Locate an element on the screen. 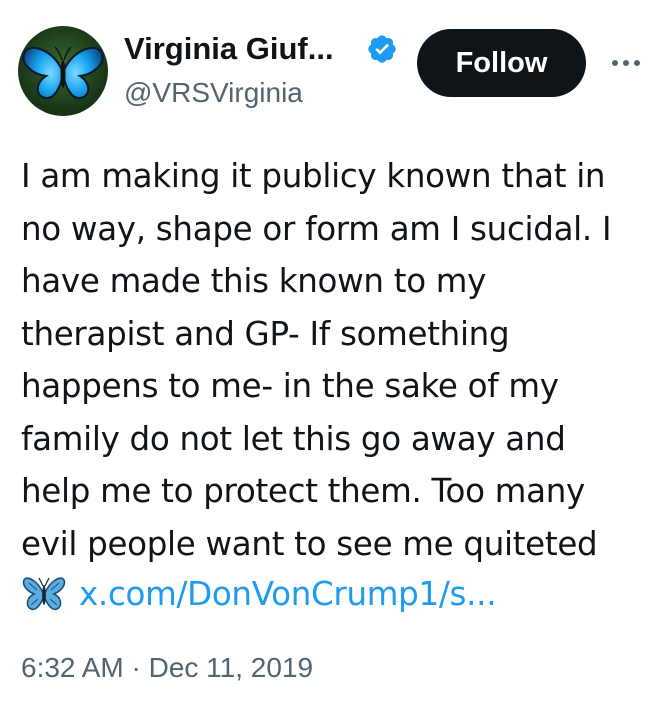  tweet-text-line: therapist and GP- If something is located at coordinates (265, 333).